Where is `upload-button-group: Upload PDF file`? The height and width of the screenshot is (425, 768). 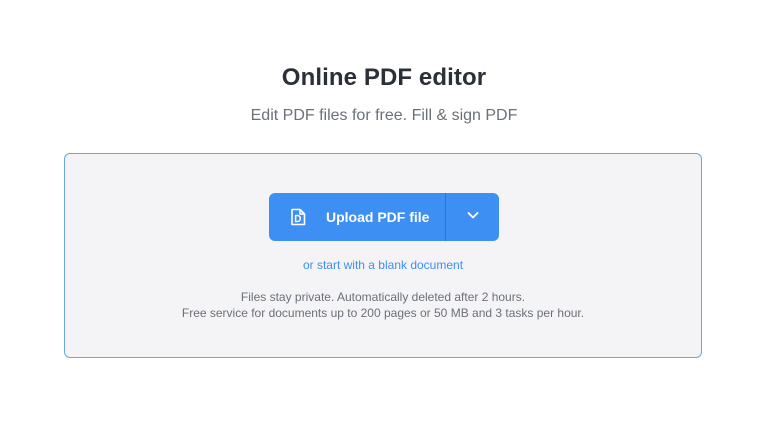 upload-button-group: Upload PDF file is located at coordinates (384, 217).